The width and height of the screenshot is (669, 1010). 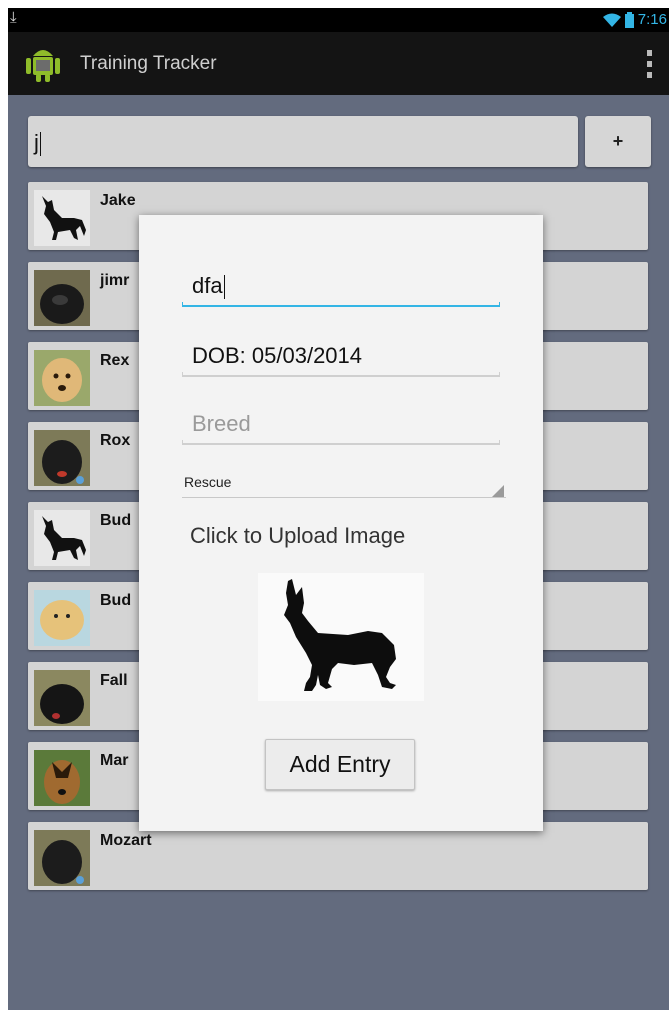 I want to click on breed-field: Breed, so click(x=341, y=427).